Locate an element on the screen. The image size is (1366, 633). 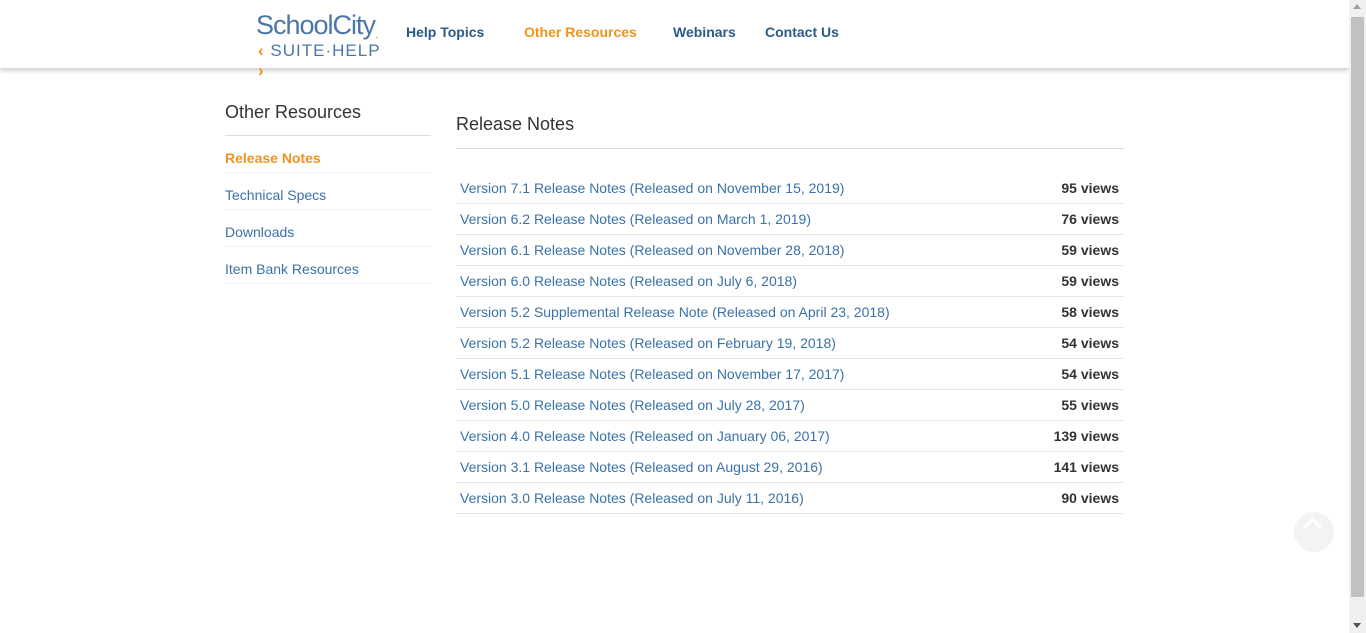
view-count: 55 views is located at coordinates (1090, 405).